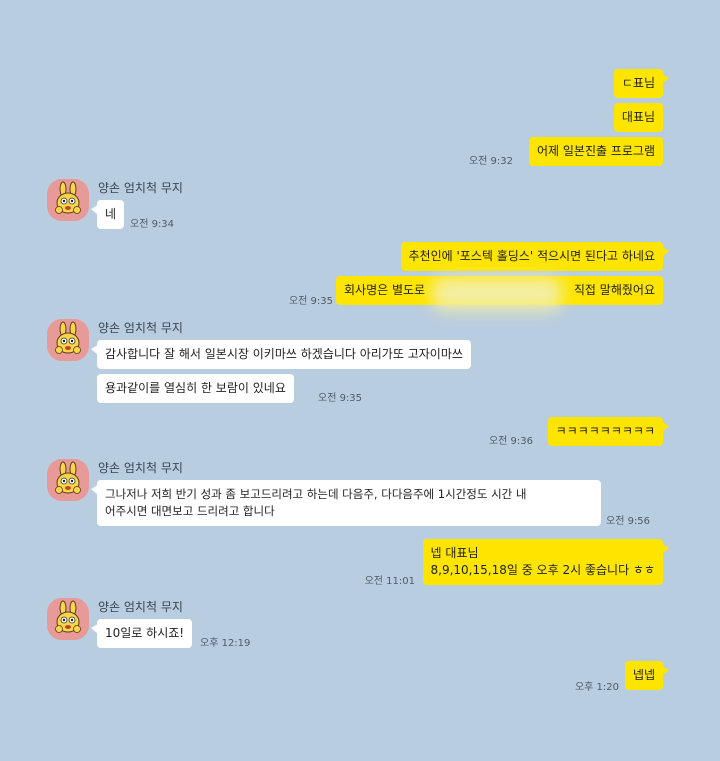  What do you see at coordinates (385, 290) in the screenshot?
I see `message-text: 회사명은 별도로` at bounding box center [385, 290].